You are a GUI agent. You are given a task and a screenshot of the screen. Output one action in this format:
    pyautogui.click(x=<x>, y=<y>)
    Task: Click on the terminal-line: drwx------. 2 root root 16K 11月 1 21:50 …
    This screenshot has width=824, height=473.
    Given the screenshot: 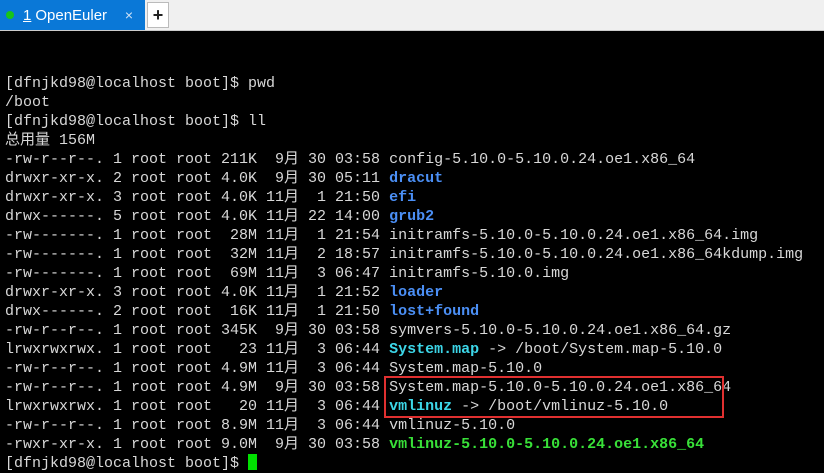 What is the action you would take?
    pyautogui.click(x=414, y=311)
    